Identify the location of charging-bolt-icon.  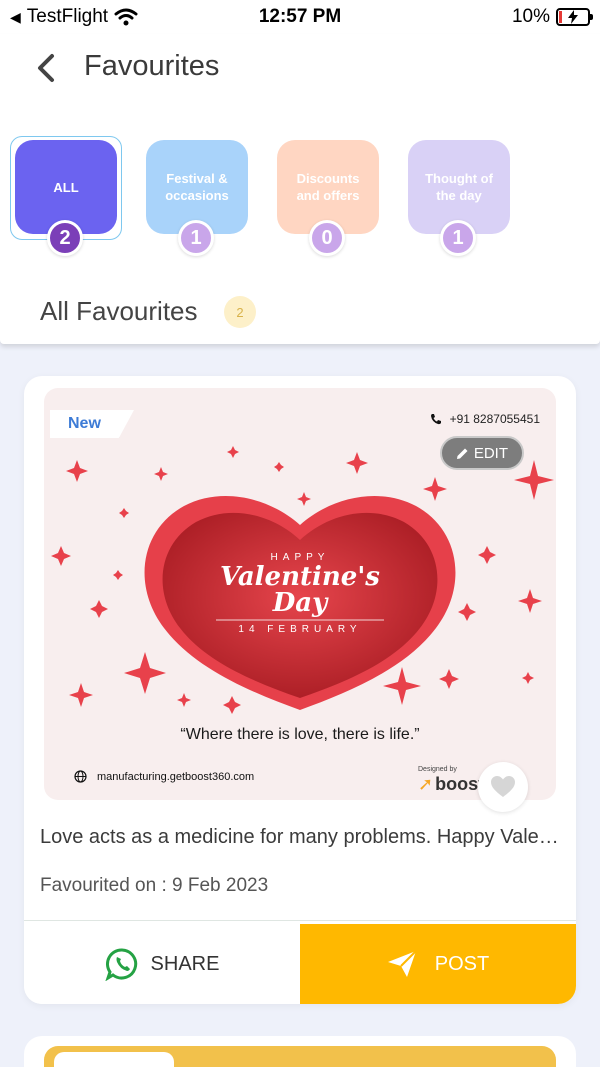
(573, 17).